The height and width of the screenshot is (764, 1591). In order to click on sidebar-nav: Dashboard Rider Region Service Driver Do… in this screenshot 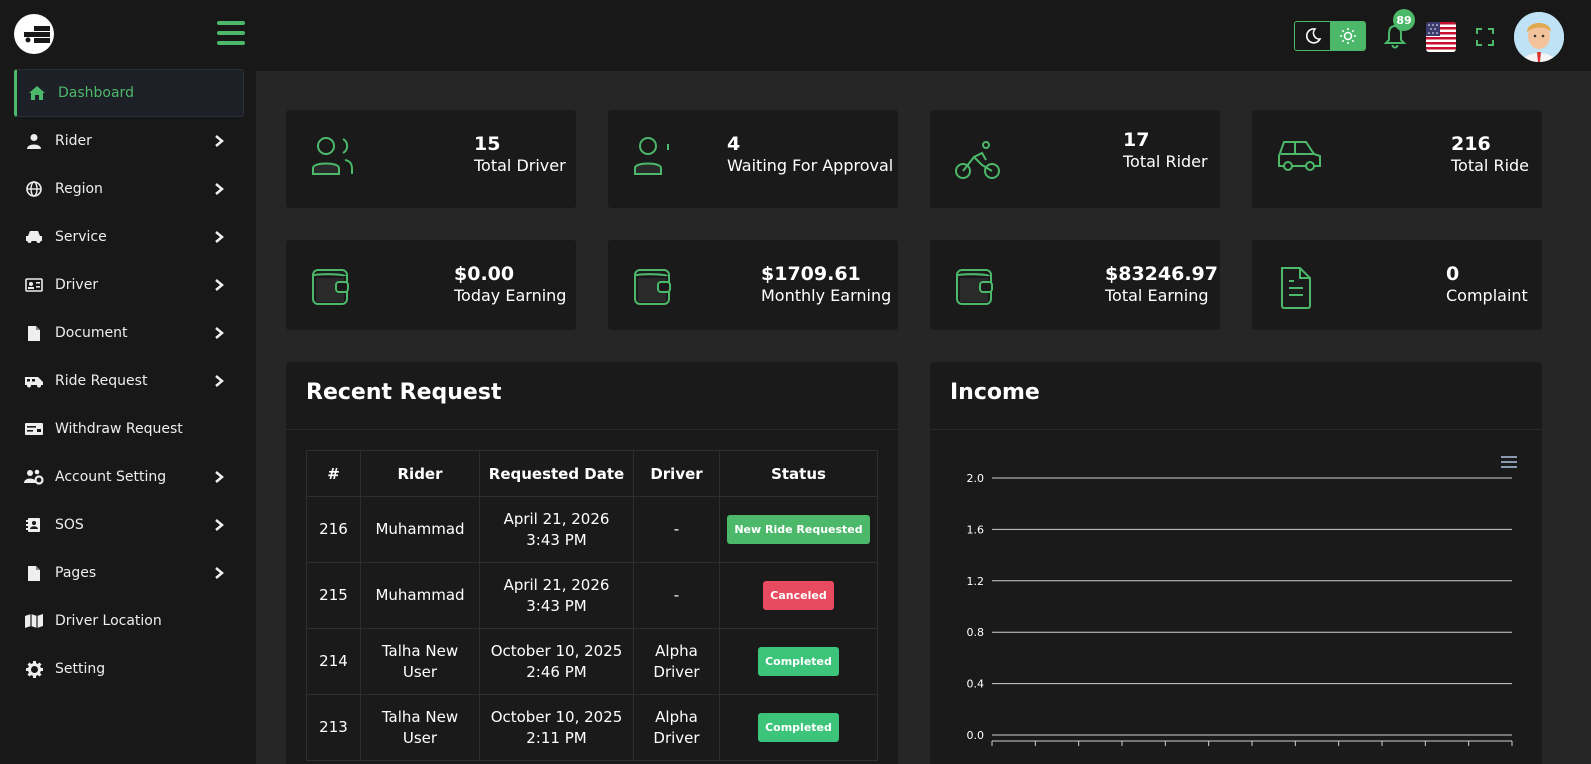, I will do `click(129, 381)`.